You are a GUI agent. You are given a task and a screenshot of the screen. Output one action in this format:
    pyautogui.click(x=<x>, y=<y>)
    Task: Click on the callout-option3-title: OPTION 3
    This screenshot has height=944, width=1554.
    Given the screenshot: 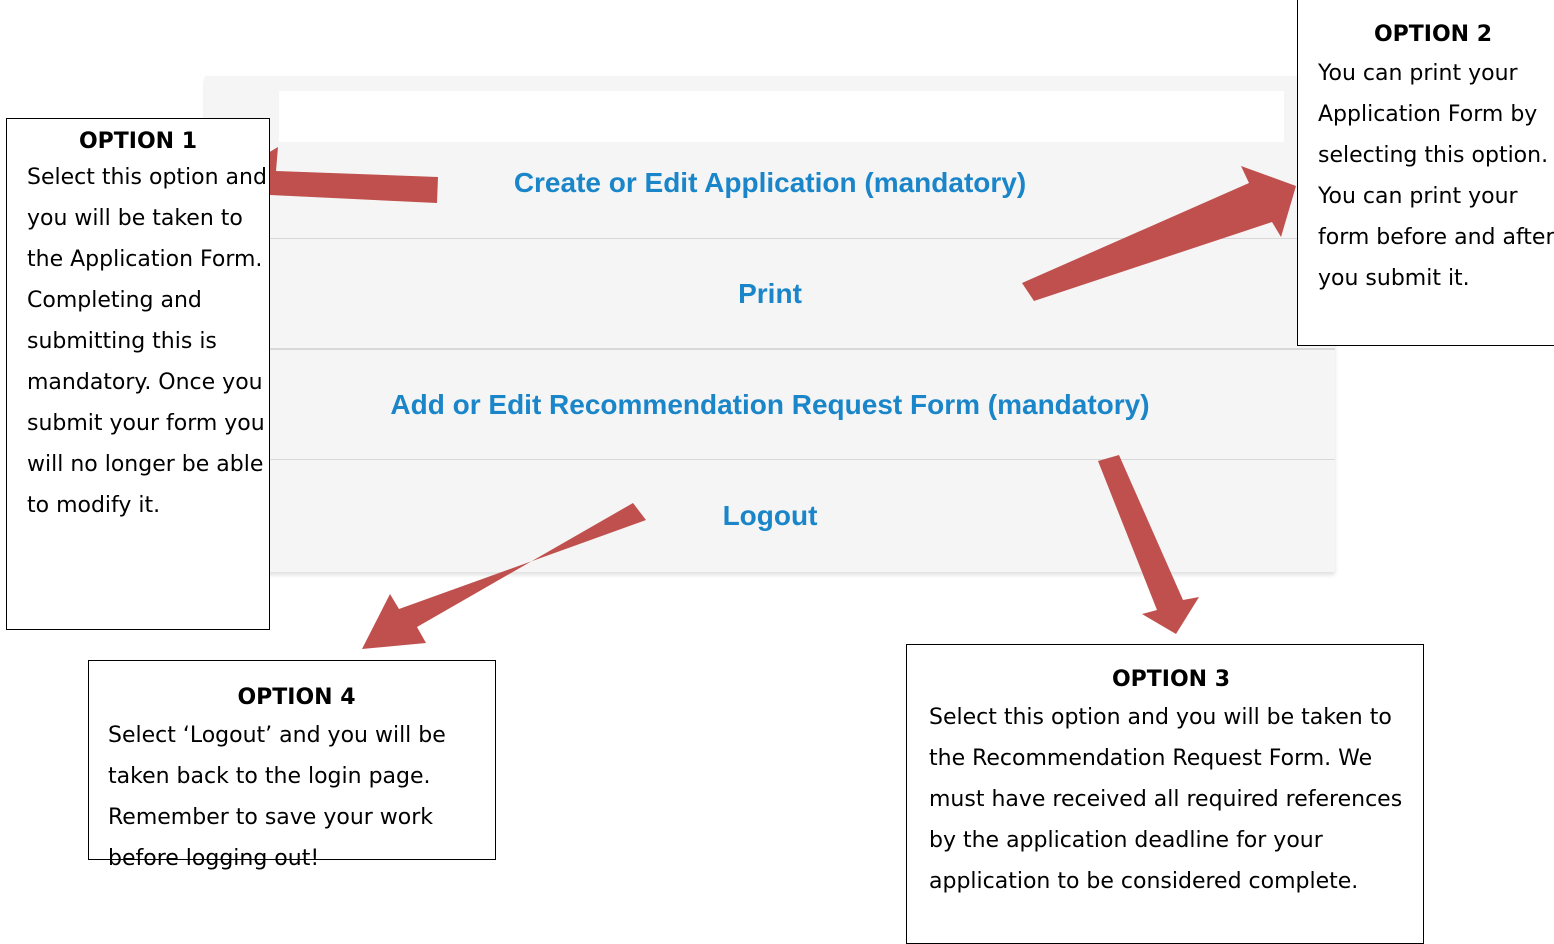 What is the action you would take?
    pyautogui.click(x=1171, y=679)
    